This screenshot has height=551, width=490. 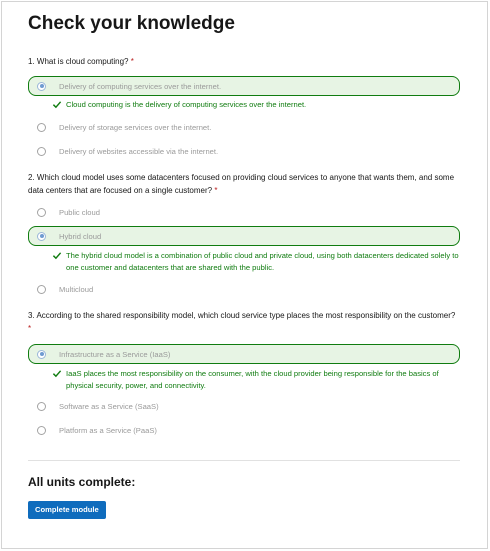 What do you see at coordinates (244, 430) in the screenshot?
I see `option: Platform as a Service (PaaS)` at bounding box center [244, 430].